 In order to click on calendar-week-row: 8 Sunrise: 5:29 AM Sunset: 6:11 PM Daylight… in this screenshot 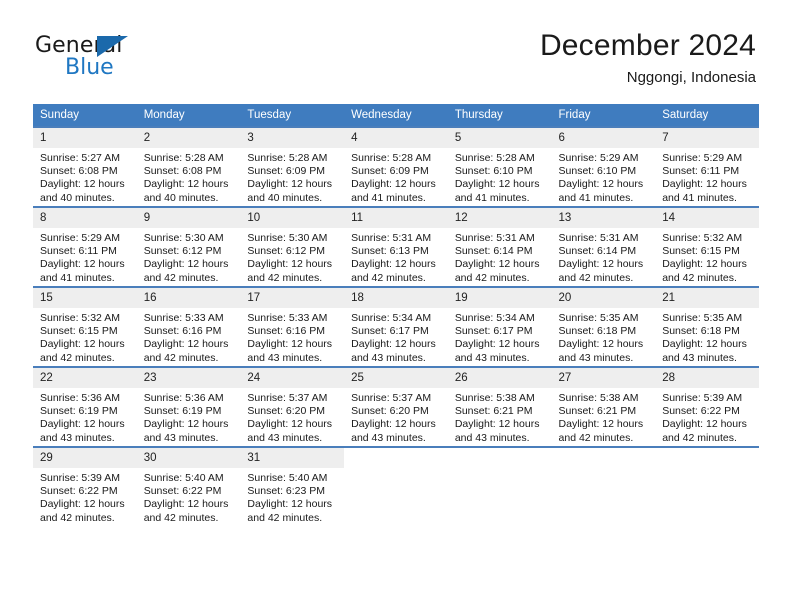, I will do `click(396, 246)`.